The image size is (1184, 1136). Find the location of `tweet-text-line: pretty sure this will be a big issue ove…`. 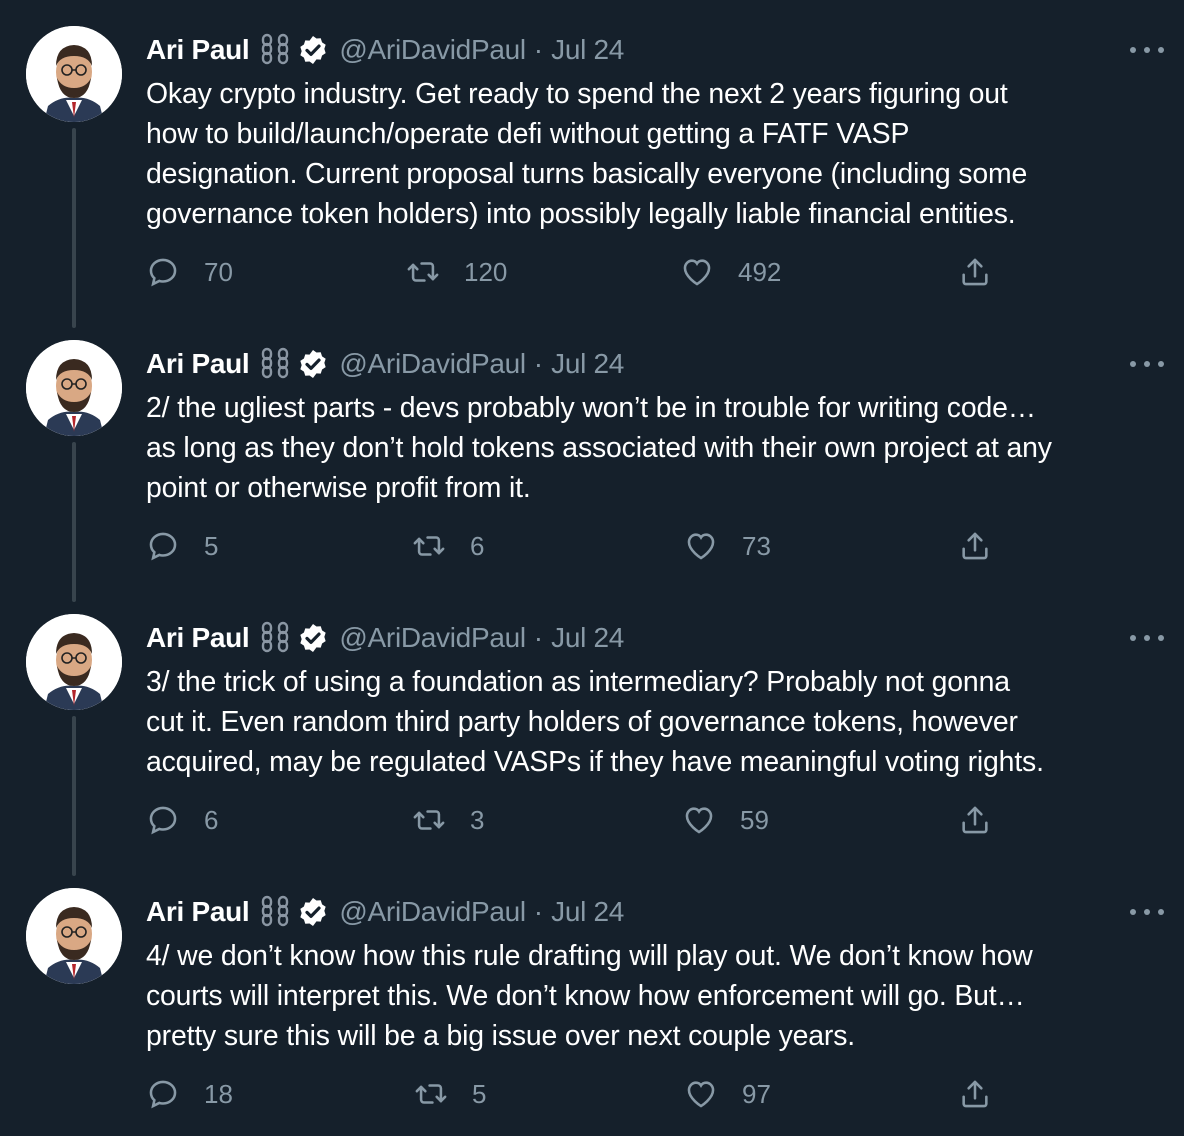

tweet-text-line: pretty sure this will be a big issue ove… is located at coordinates (501, 1036).